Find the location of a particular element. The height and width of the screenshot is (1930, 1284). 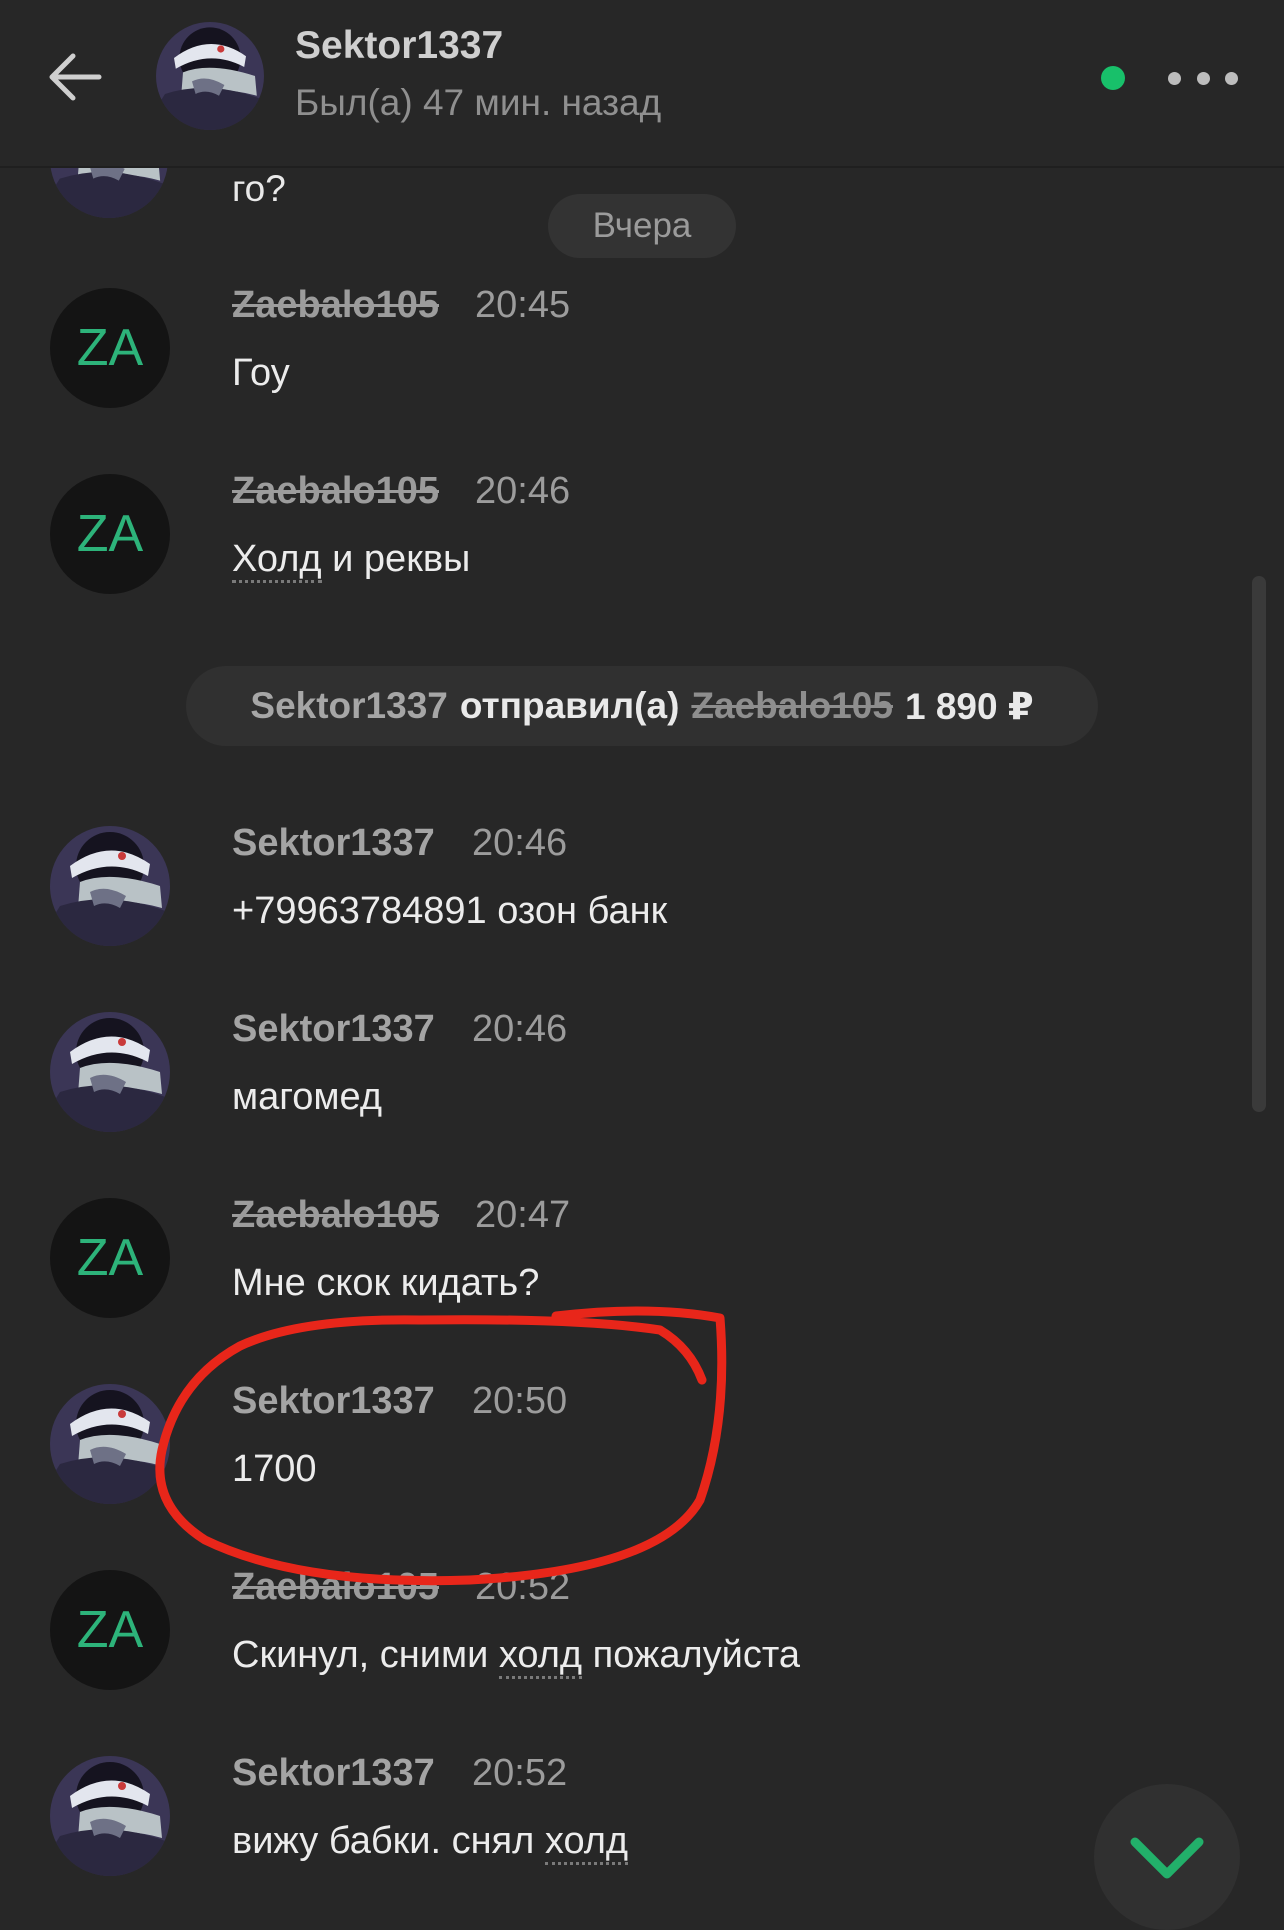

online-indicator is located at coordinates (1113, 78).